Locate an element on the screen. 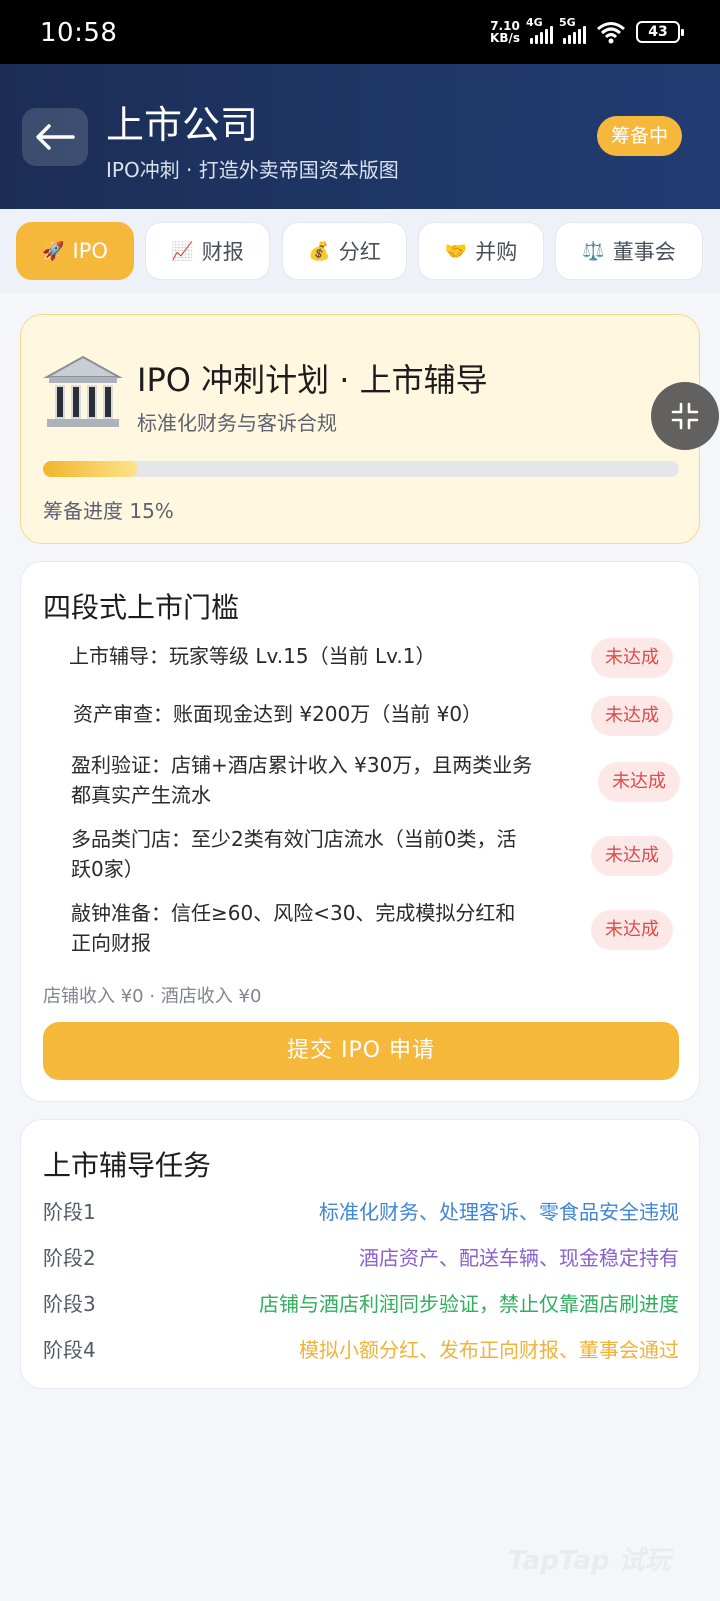 This screenshot has width=720, height=1601. collapse-floating-button is located at coordinates (685, 416).